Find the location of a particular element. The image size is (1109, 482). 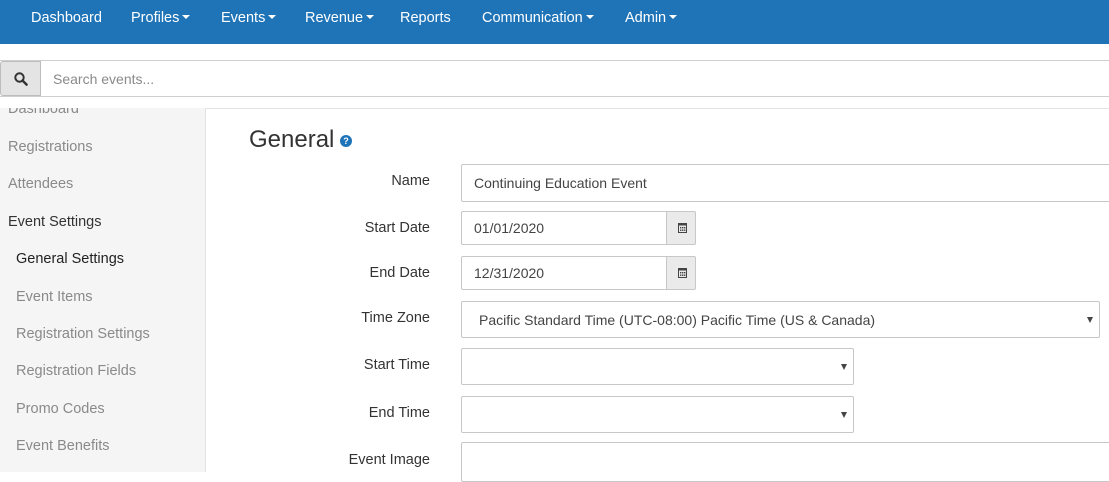

nav-profiles: Profiles is located at coordinates (161, 18).